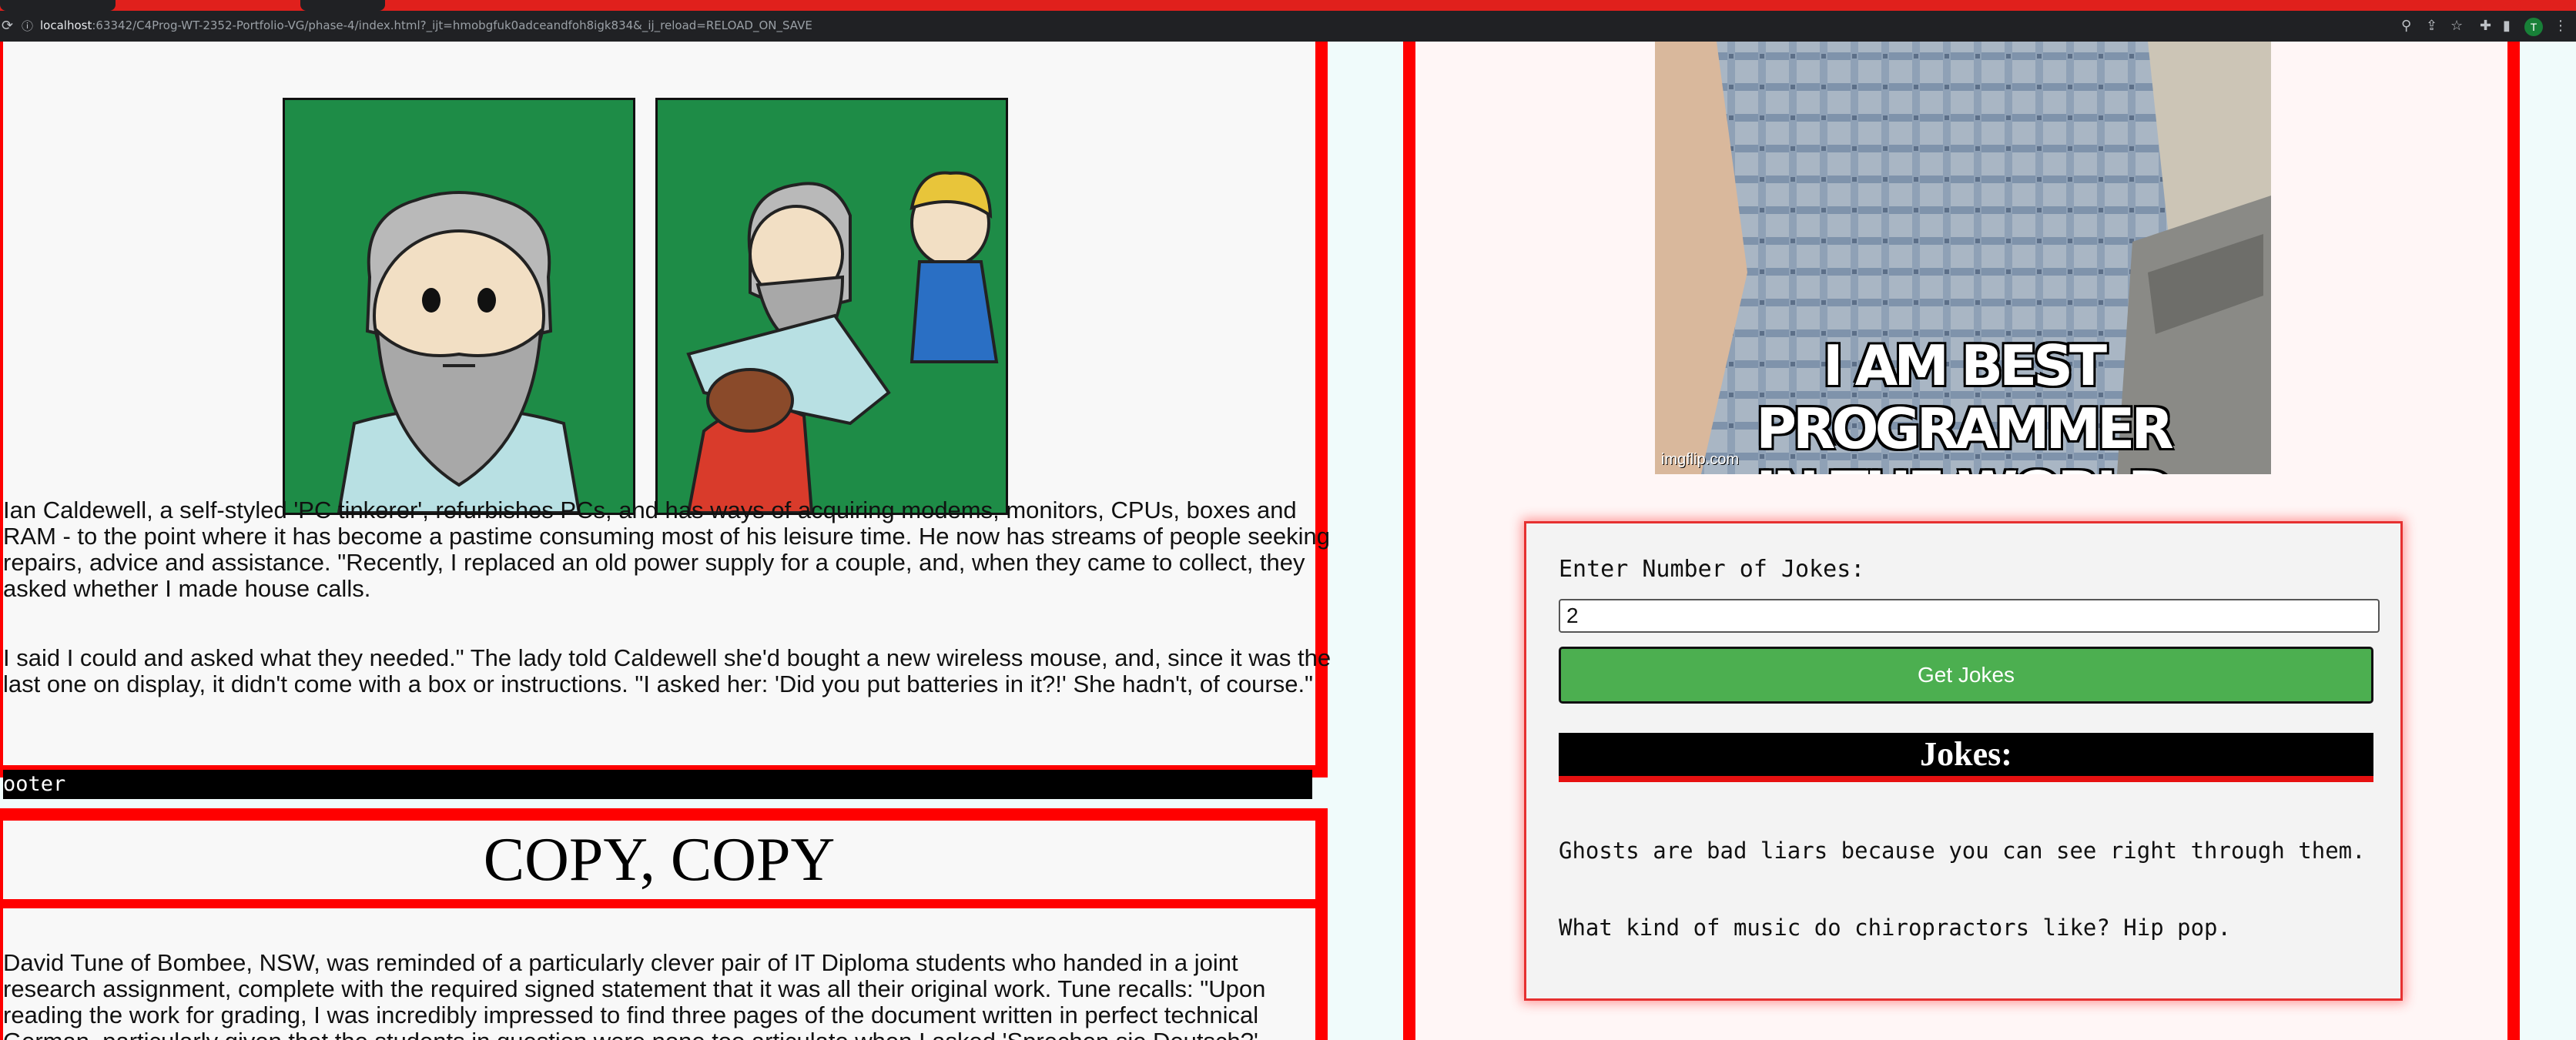 The width and height of the screenshot is (2576, 1040). I want to click on browser-tab, so click(58, 5).